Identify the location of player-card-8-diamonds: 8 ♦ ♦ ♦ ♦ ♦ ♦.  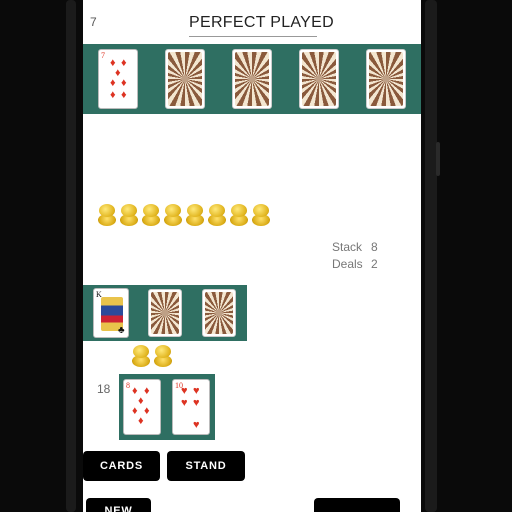
(142, 407).